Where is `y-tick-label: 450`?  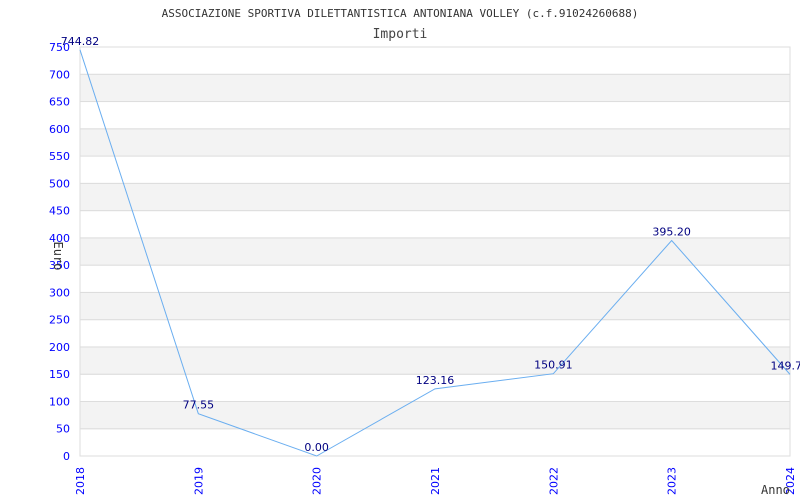 y-tick-label: 450 is located at coordinates (59, 211).